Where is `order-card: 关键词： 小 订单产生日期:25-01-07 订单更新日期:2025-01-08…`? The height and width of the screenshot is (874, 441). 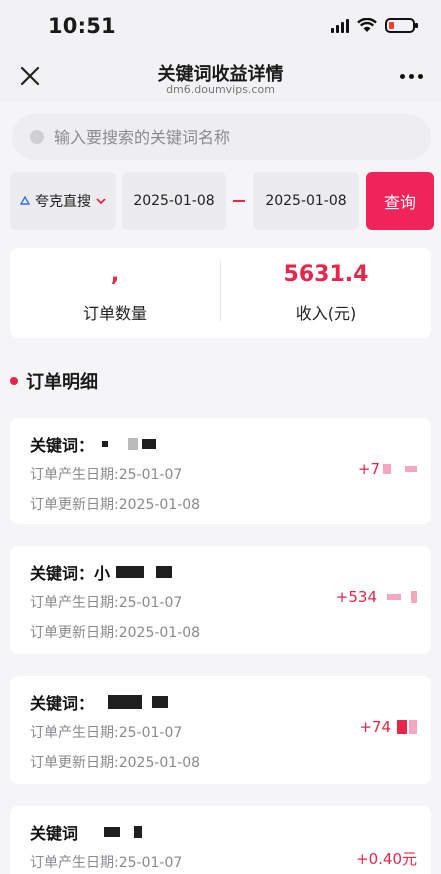
order-card: 关键词： 小 订单产生日期:25-01-07 订单更新日期:2025-01-08… is located at coordinates (220, 600).